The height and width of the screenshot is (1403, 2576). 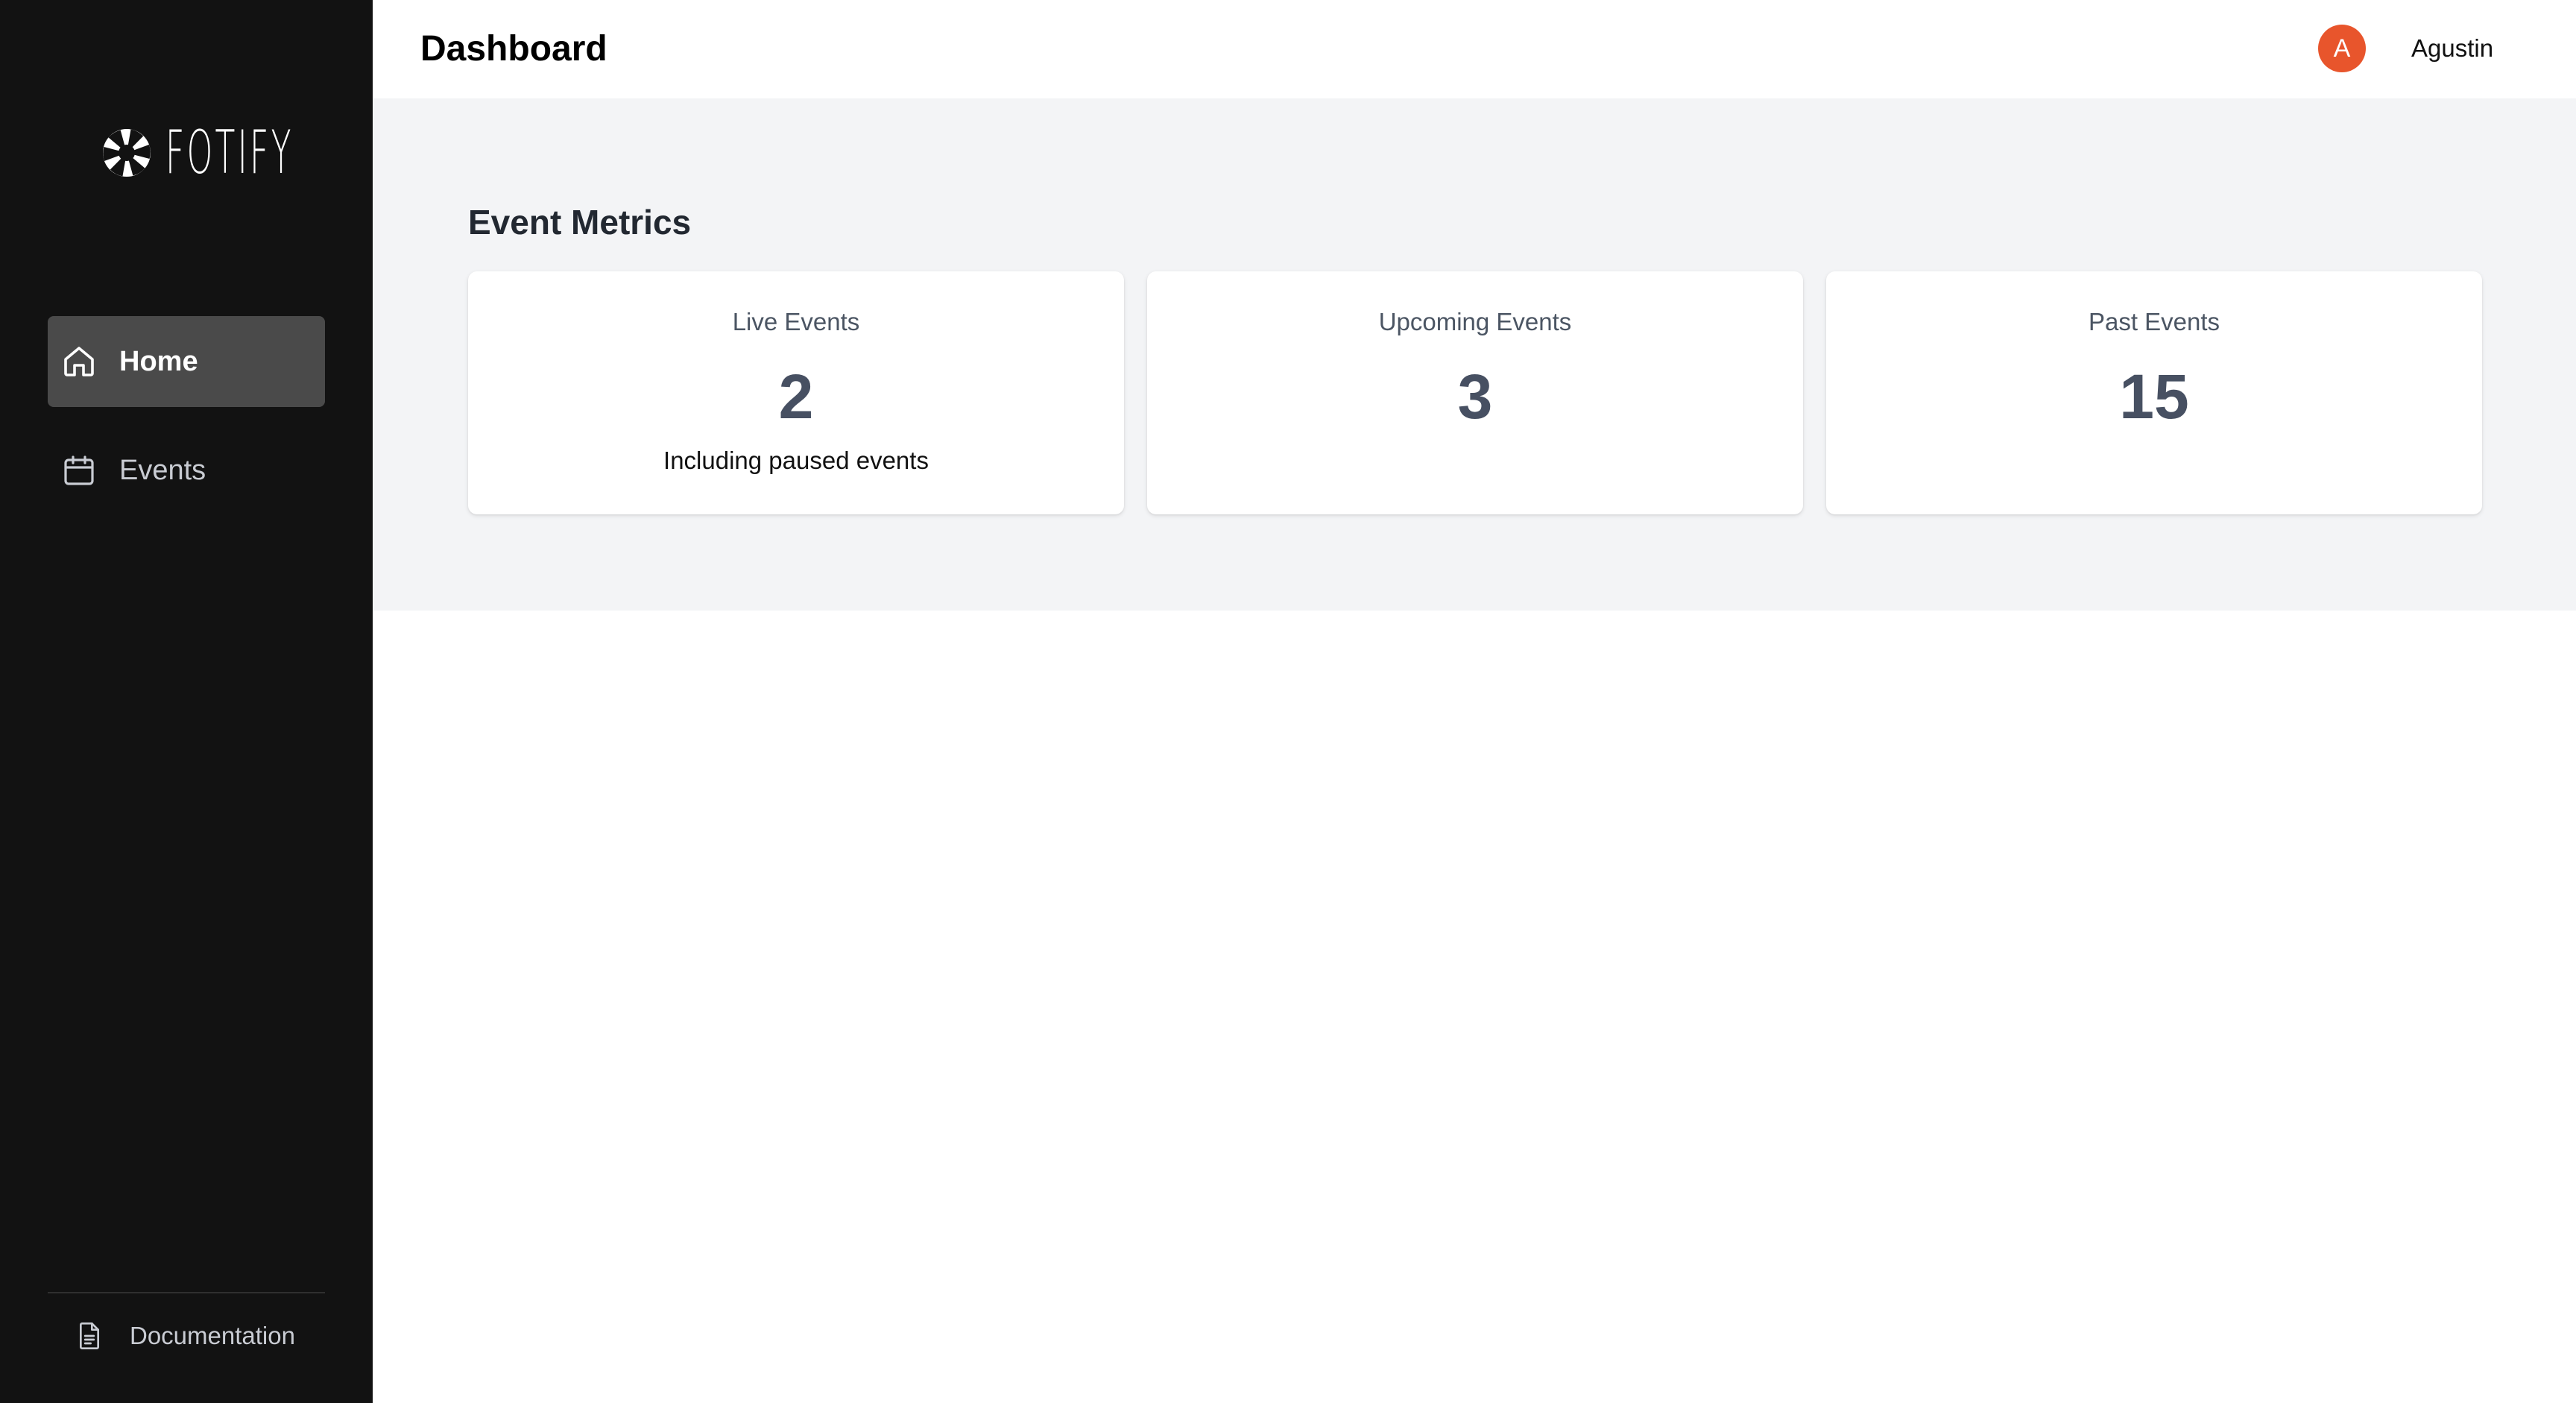 I want to click on documentation-label: Documentation, so click(x=212, y=1335).